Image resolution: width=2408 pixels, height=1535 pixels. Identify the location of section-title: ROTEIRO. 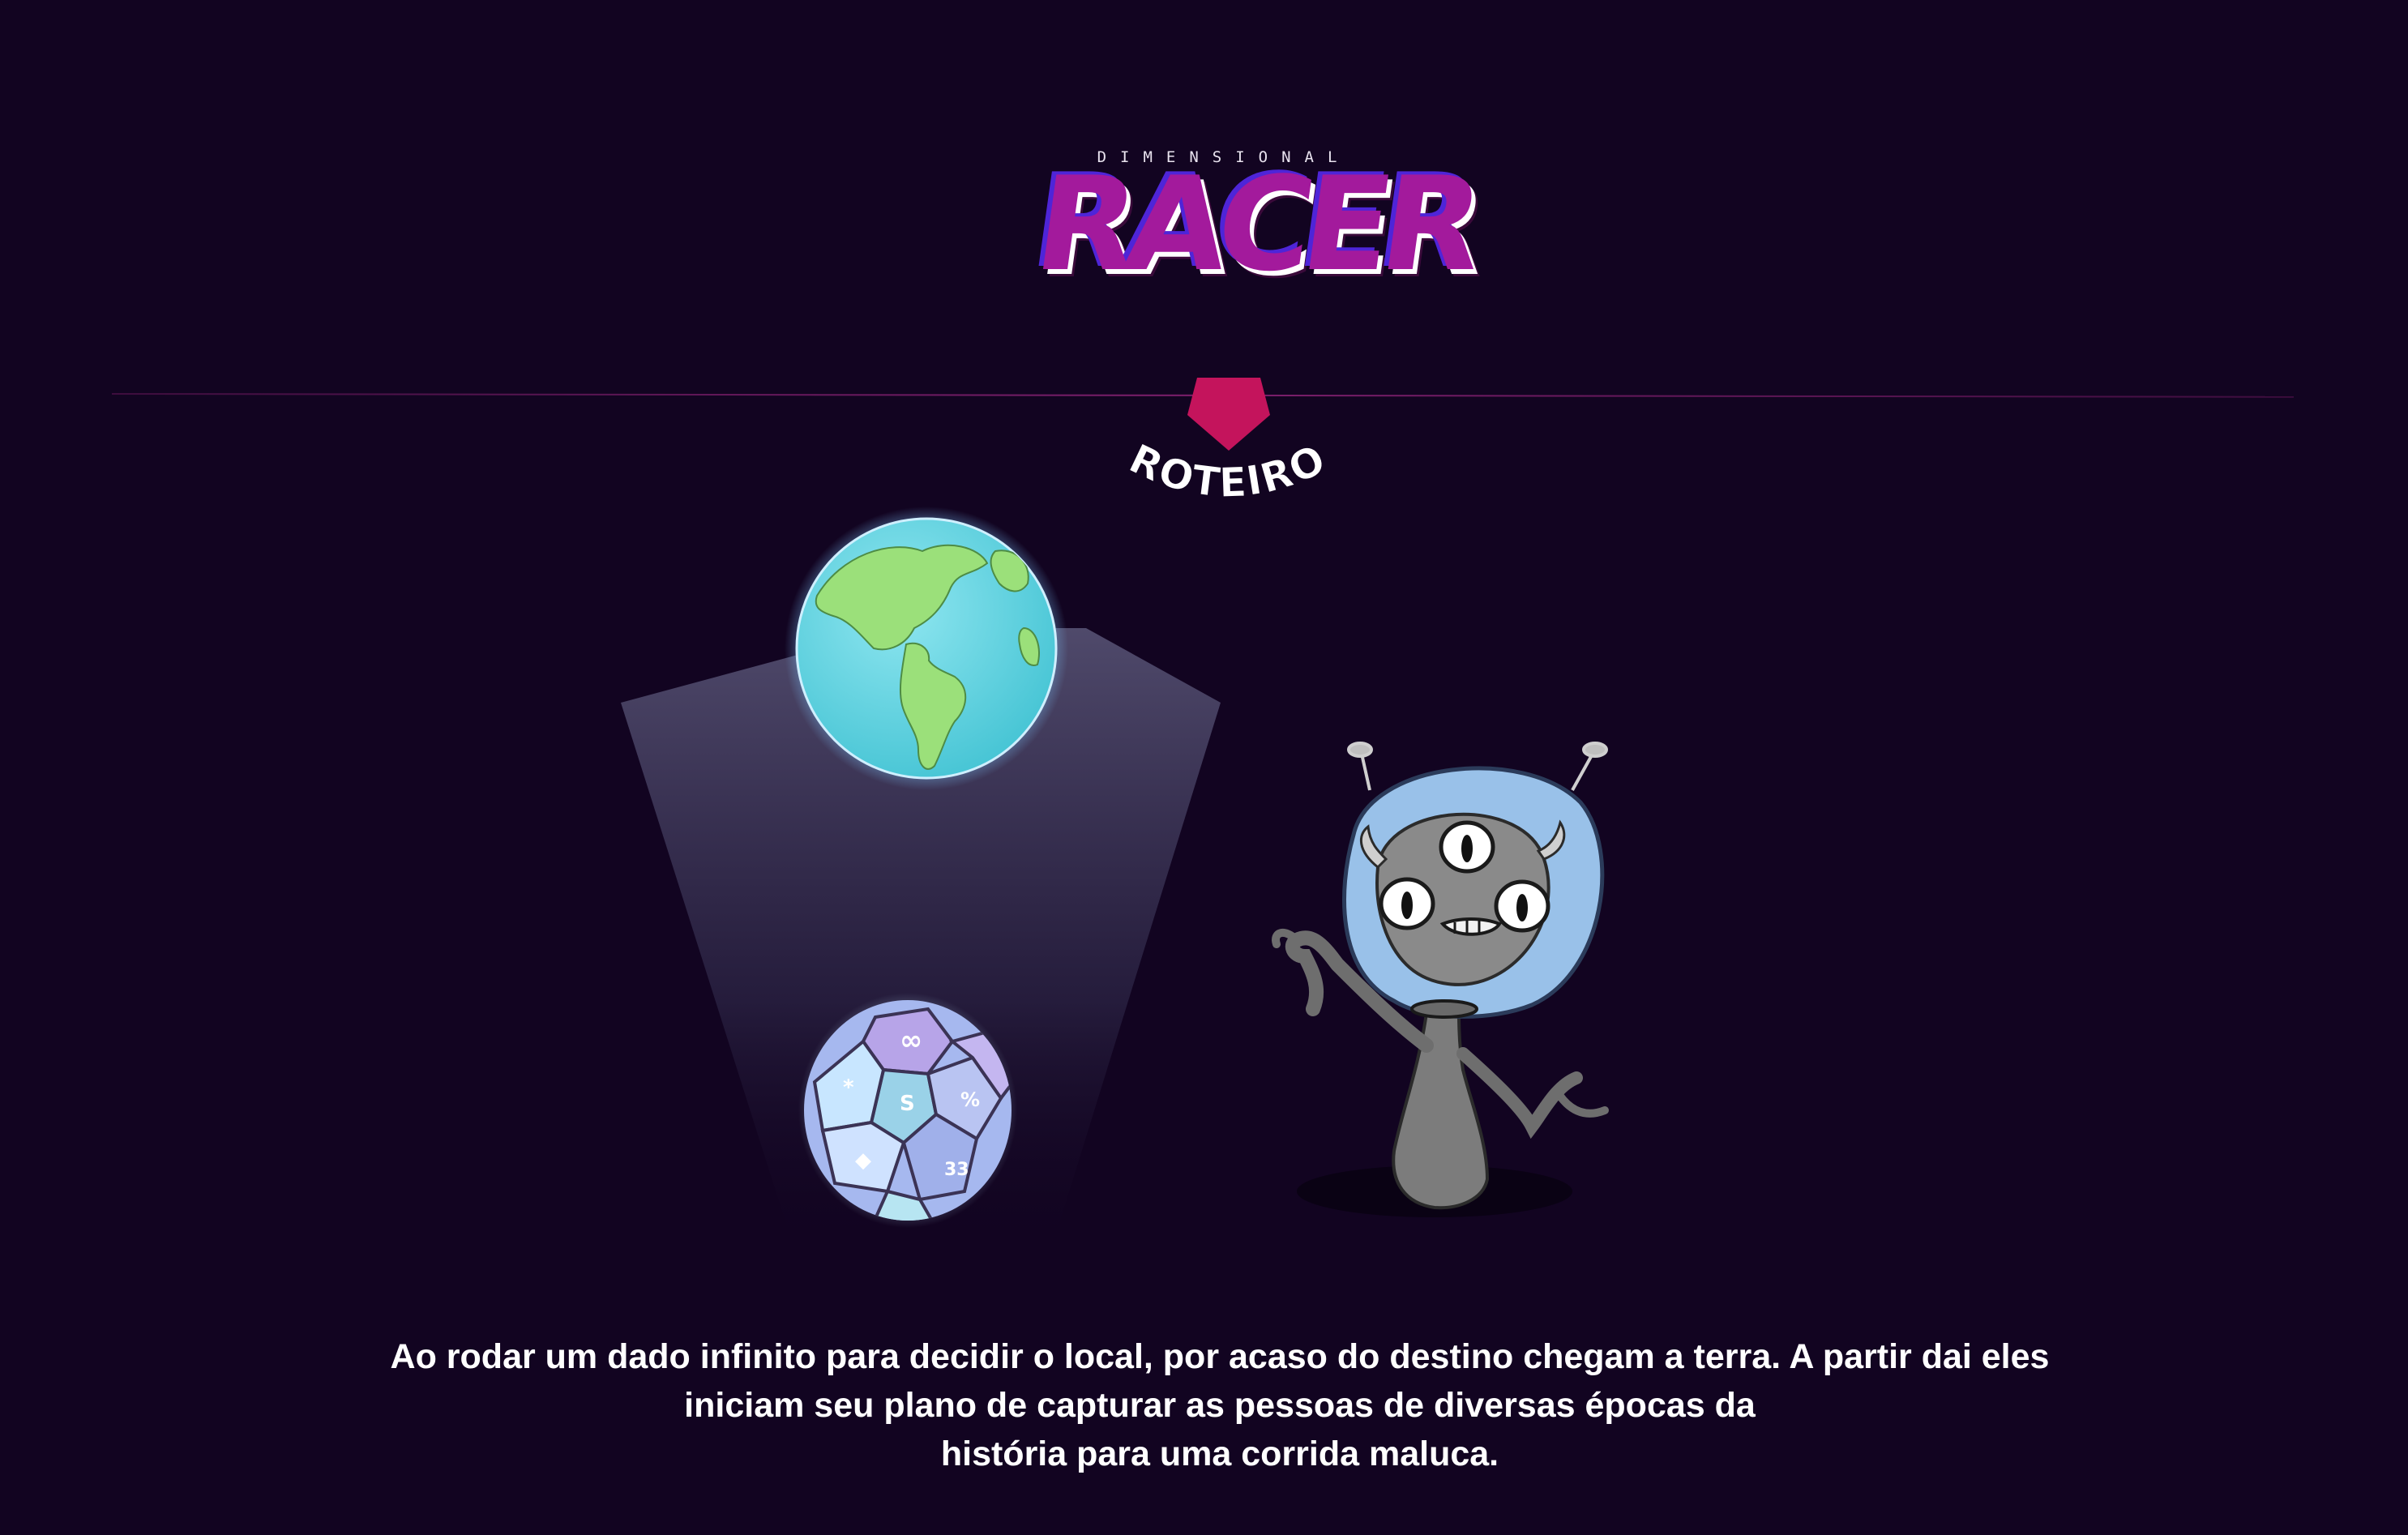
(1227, 471).